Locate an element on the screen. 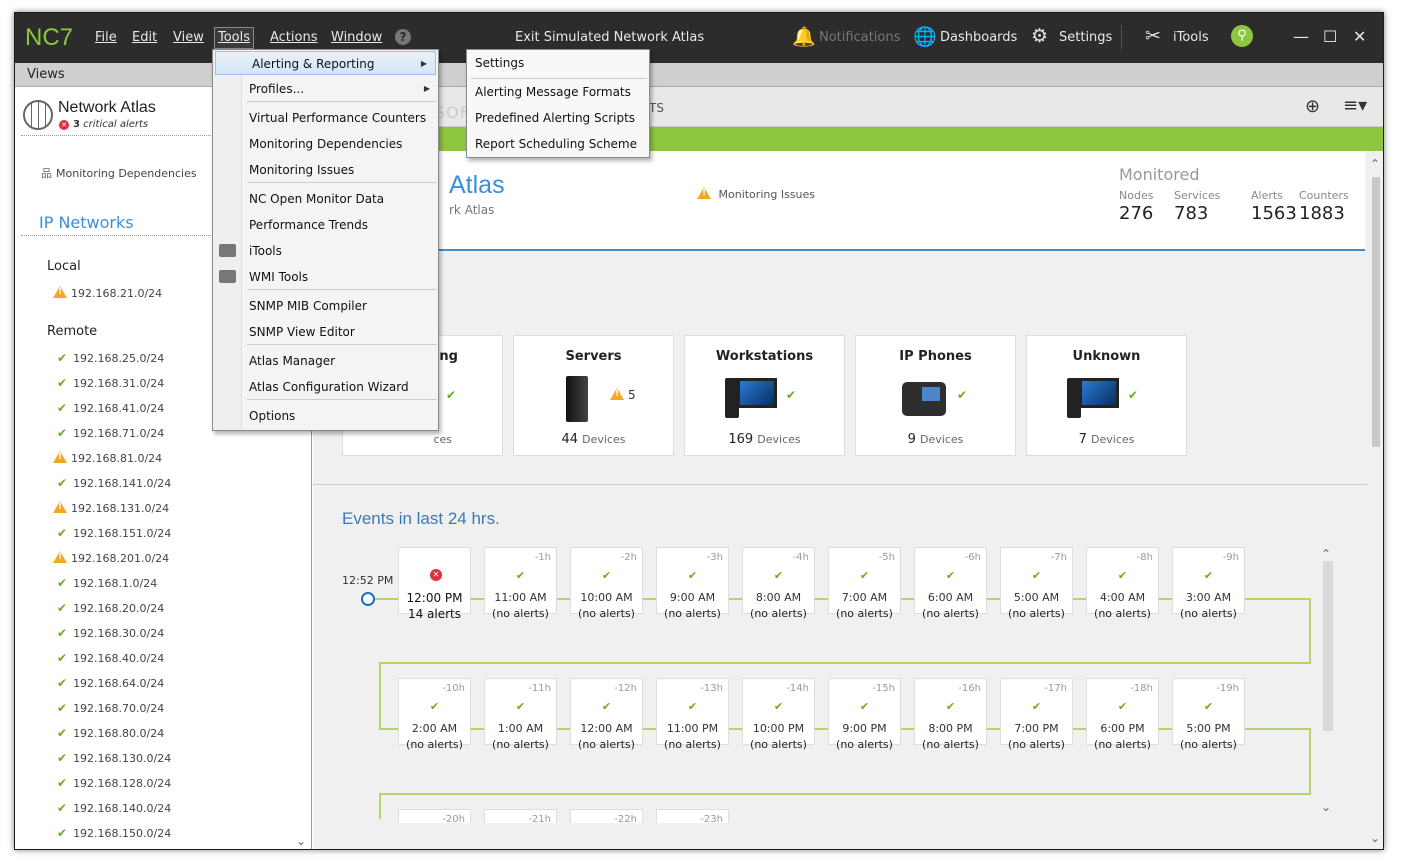  tools-menu-item: iTools is located at coordinates (325, 251).